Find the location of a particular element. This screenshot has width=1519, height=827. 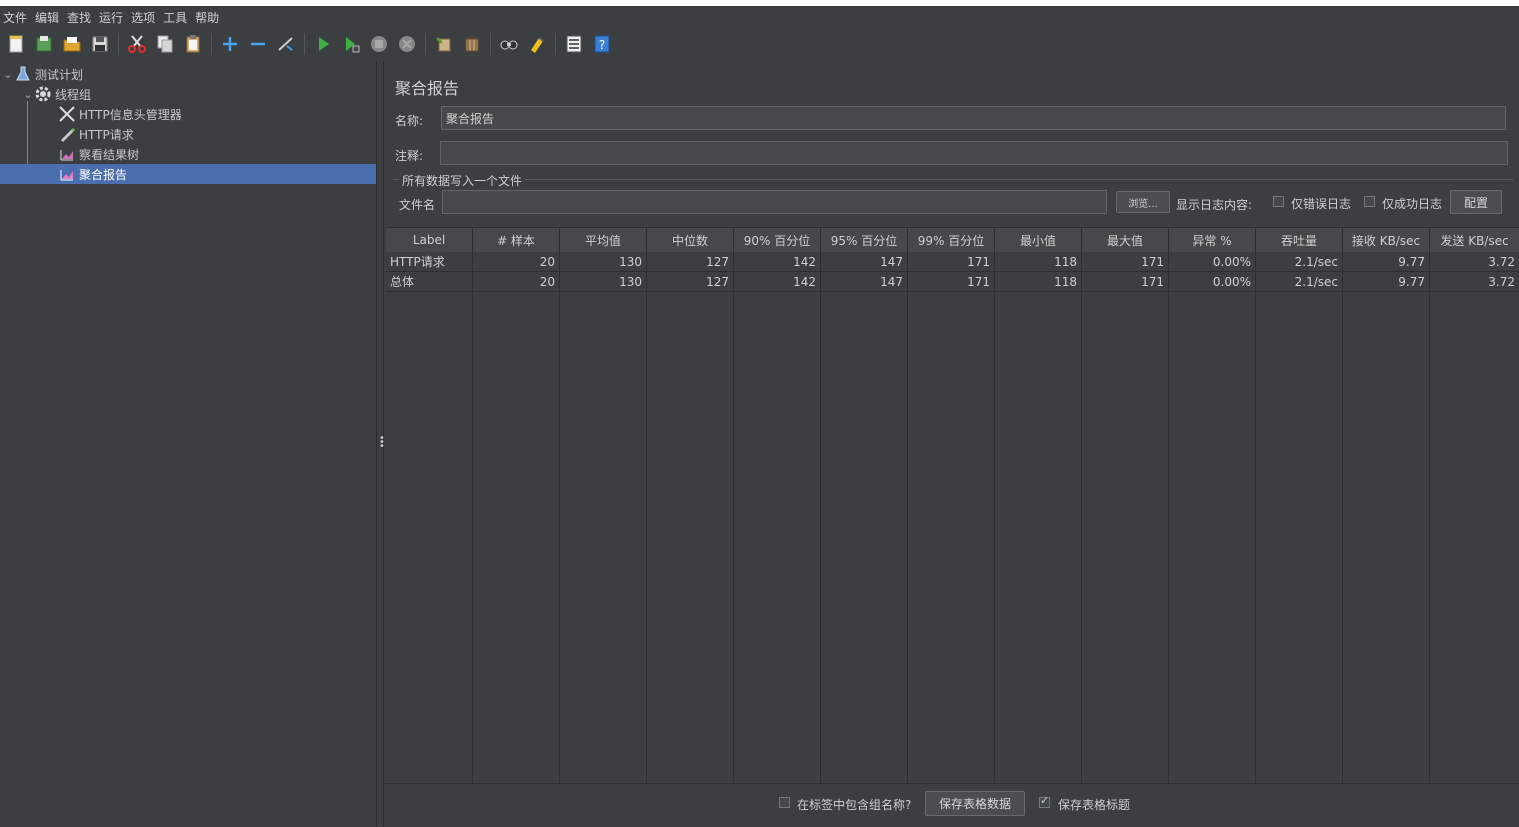

column-header-max: 最大值 is located at coordinates (1125, 240).